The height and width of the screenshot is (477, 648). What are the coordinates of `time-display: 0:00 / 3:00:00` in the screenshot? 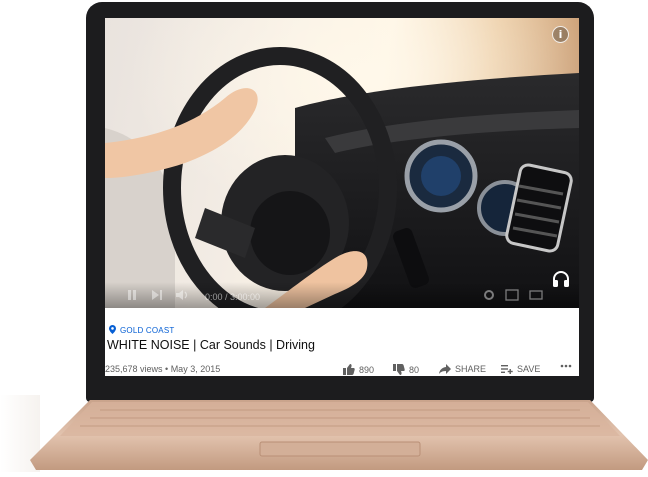 It's located at (233, 297).